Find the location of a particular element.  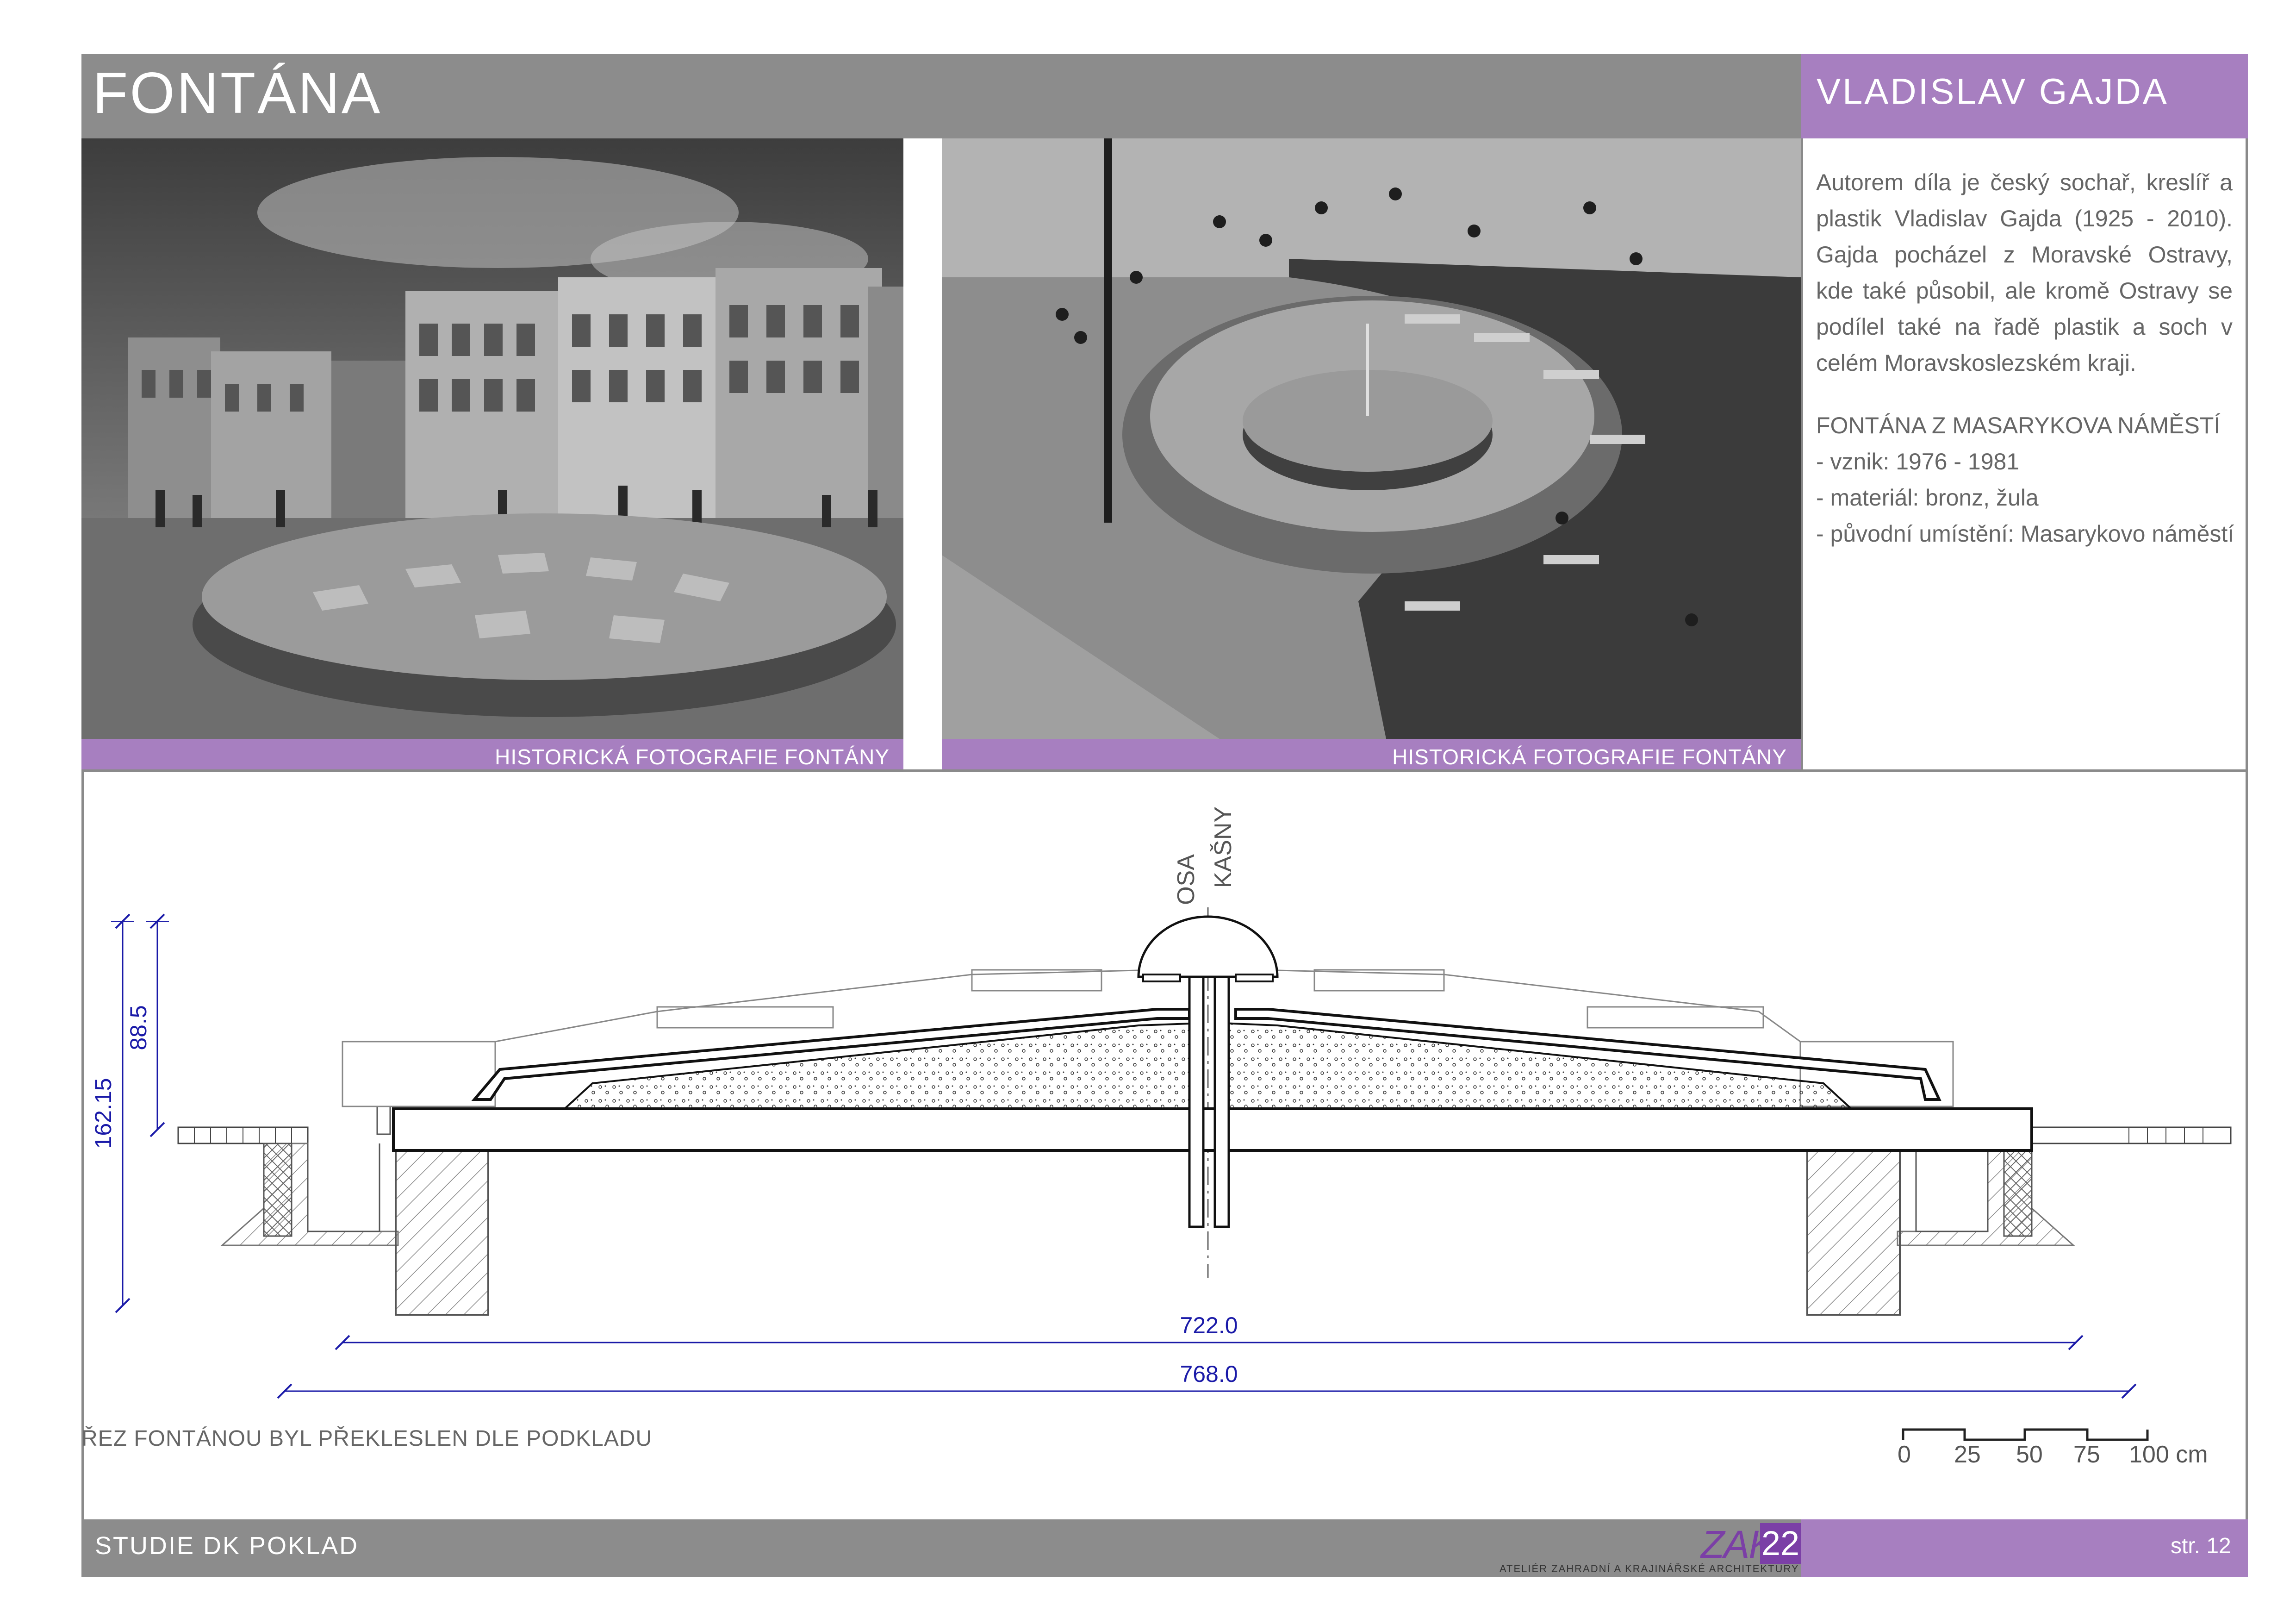

dim-upper-height: 88.5 is located at coordinates (138, 1027).